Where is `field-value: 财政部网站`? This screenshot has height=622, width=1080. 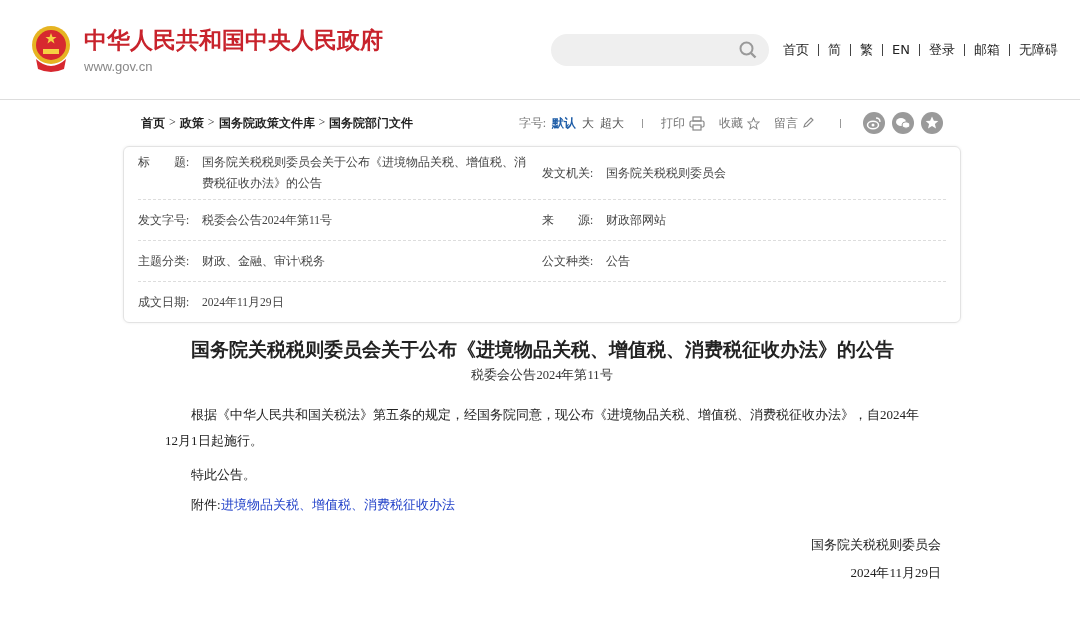
field-value: 财政部网站 is located at coordinates (636, 220).